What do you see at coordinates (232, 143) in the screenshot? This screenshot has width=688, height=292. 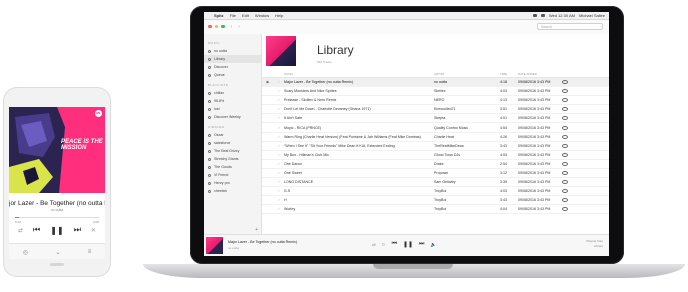 I see `sidebar-item-circle: salesforce` at bounding box center [232, 143].